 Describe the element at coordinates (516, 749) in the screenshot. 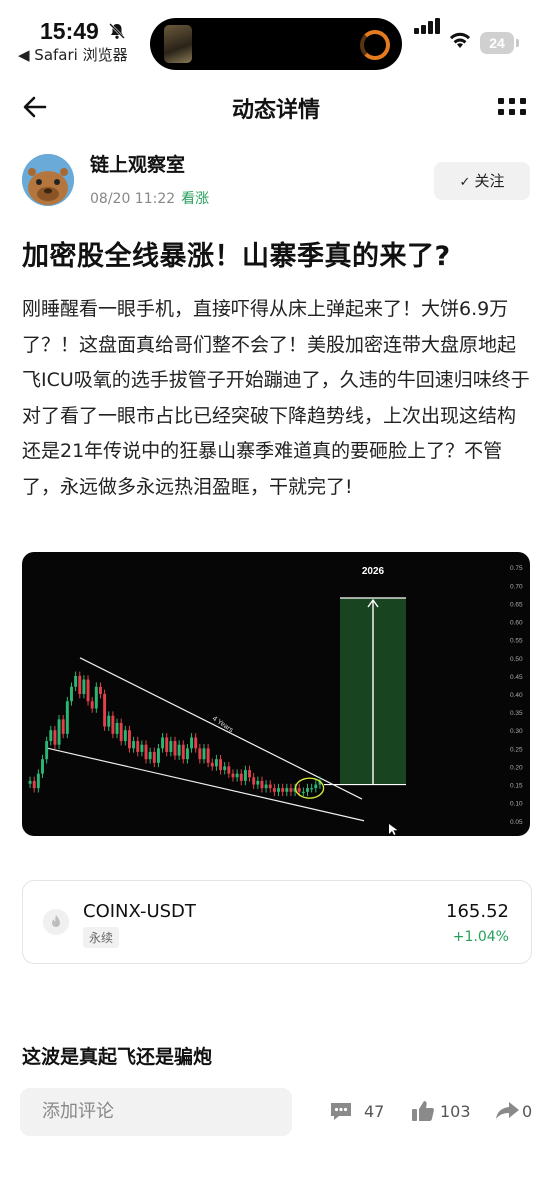

I see `y-tick-label: 0.25` at that location.